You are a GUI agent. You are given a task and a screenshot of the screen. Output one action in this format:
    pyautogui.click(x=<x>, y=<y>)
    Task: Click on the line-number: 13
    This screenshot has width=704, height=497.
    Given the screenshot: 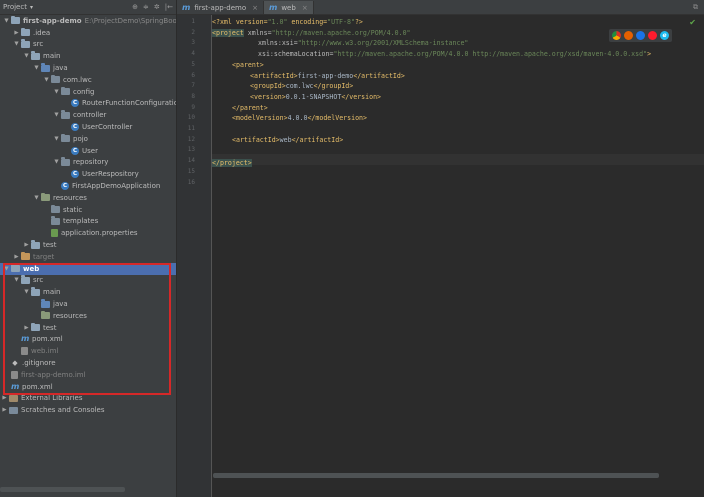 What is the action you would take?
    pyautogui.click(x=191, y=150)
    